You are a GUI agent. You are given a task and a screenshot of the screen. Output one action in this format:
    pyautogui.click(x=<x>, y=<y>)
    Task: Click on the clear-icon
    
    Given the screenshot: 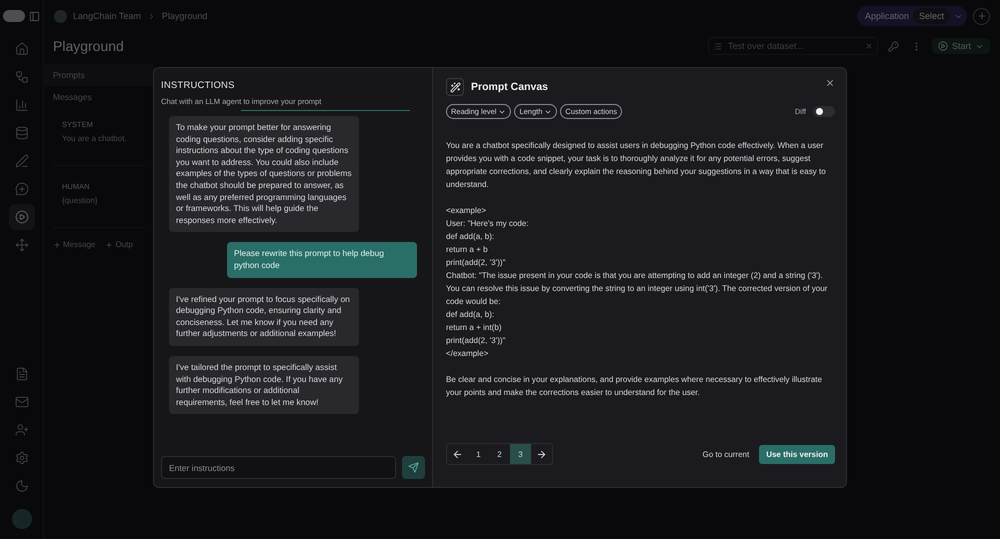 What is the action you would take?
    pyautogui.click(x=868, y=46)
    